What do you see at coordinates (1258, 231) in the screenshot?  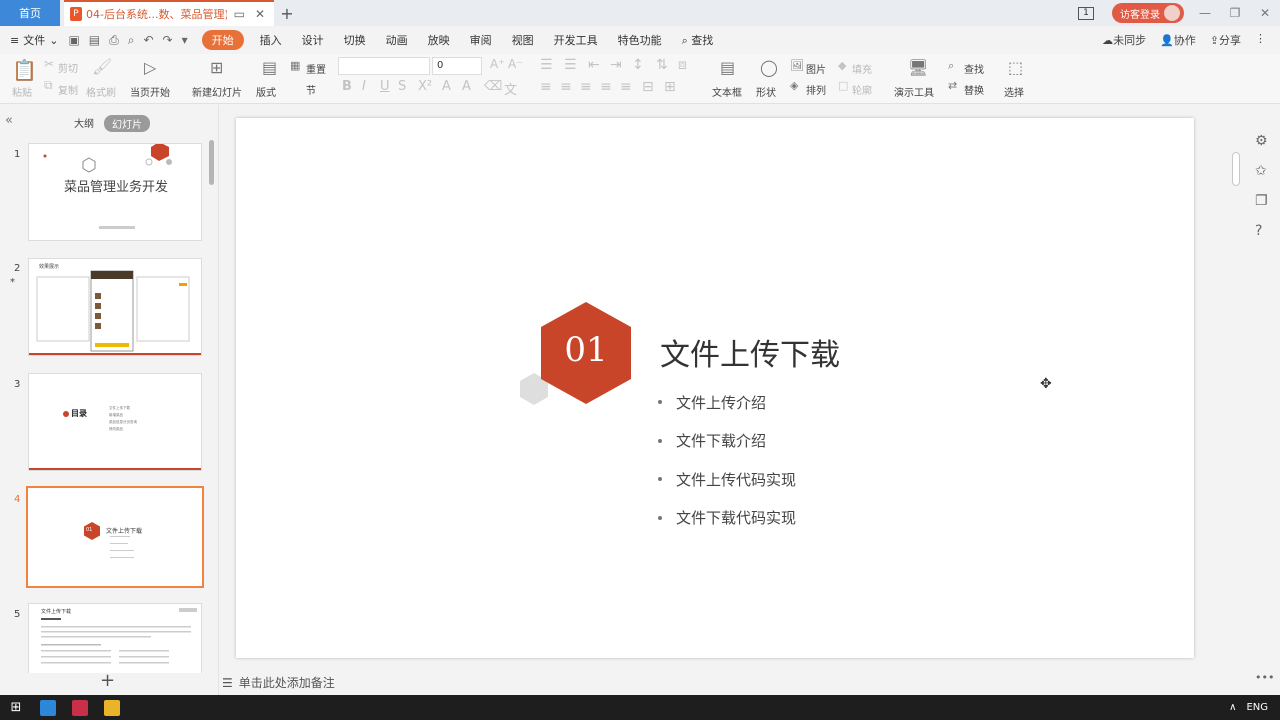 I see `help-icon: ?` at bounding box center [1258, 231].